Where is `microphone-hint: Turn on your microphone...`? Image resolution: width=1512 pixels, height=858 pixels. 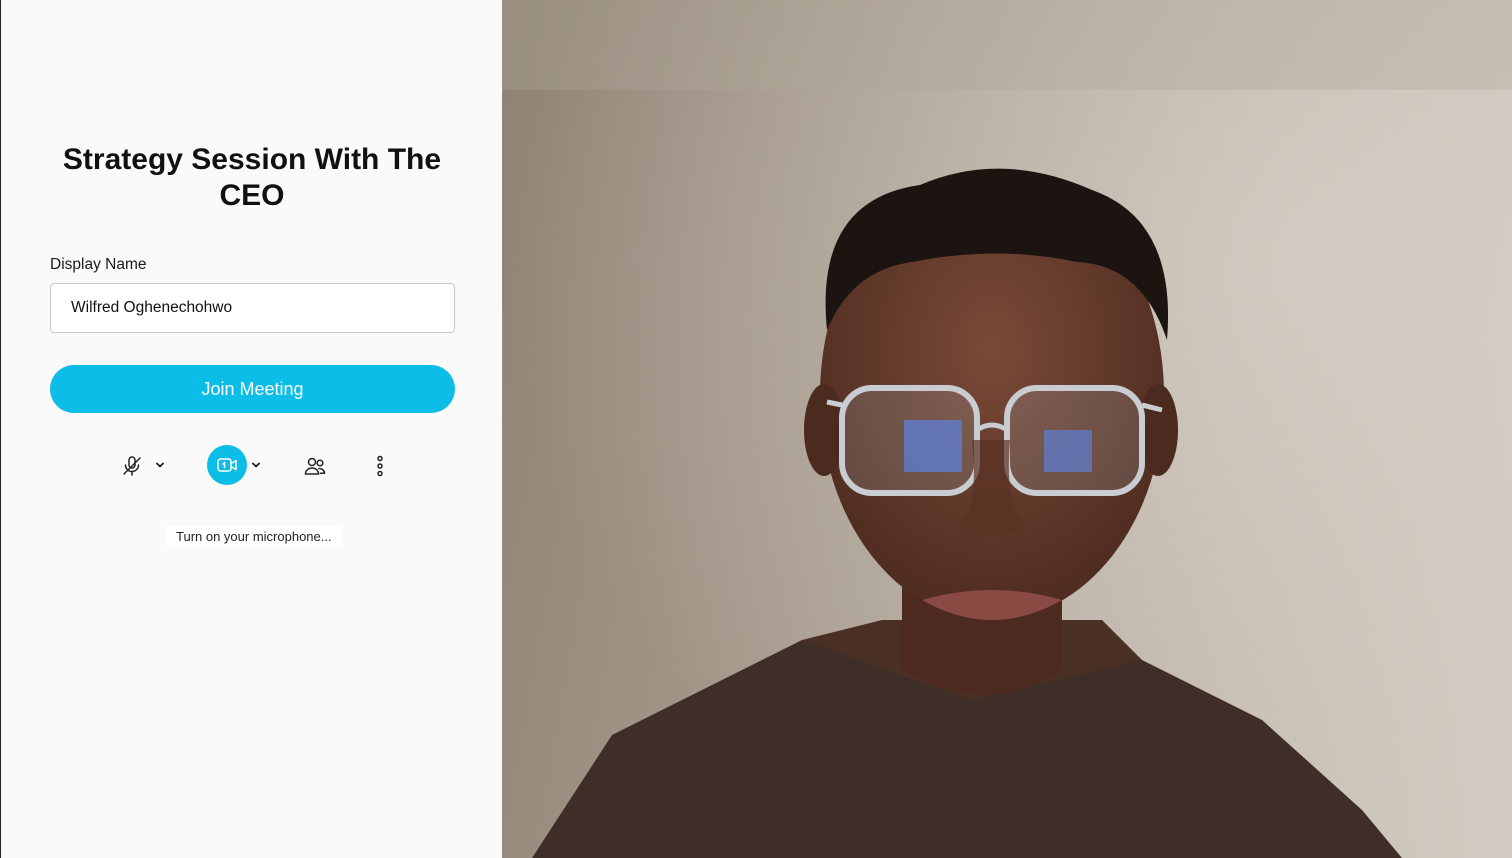 microphone-hint: Turn on your microphone... is located at coordinates (254, 536).